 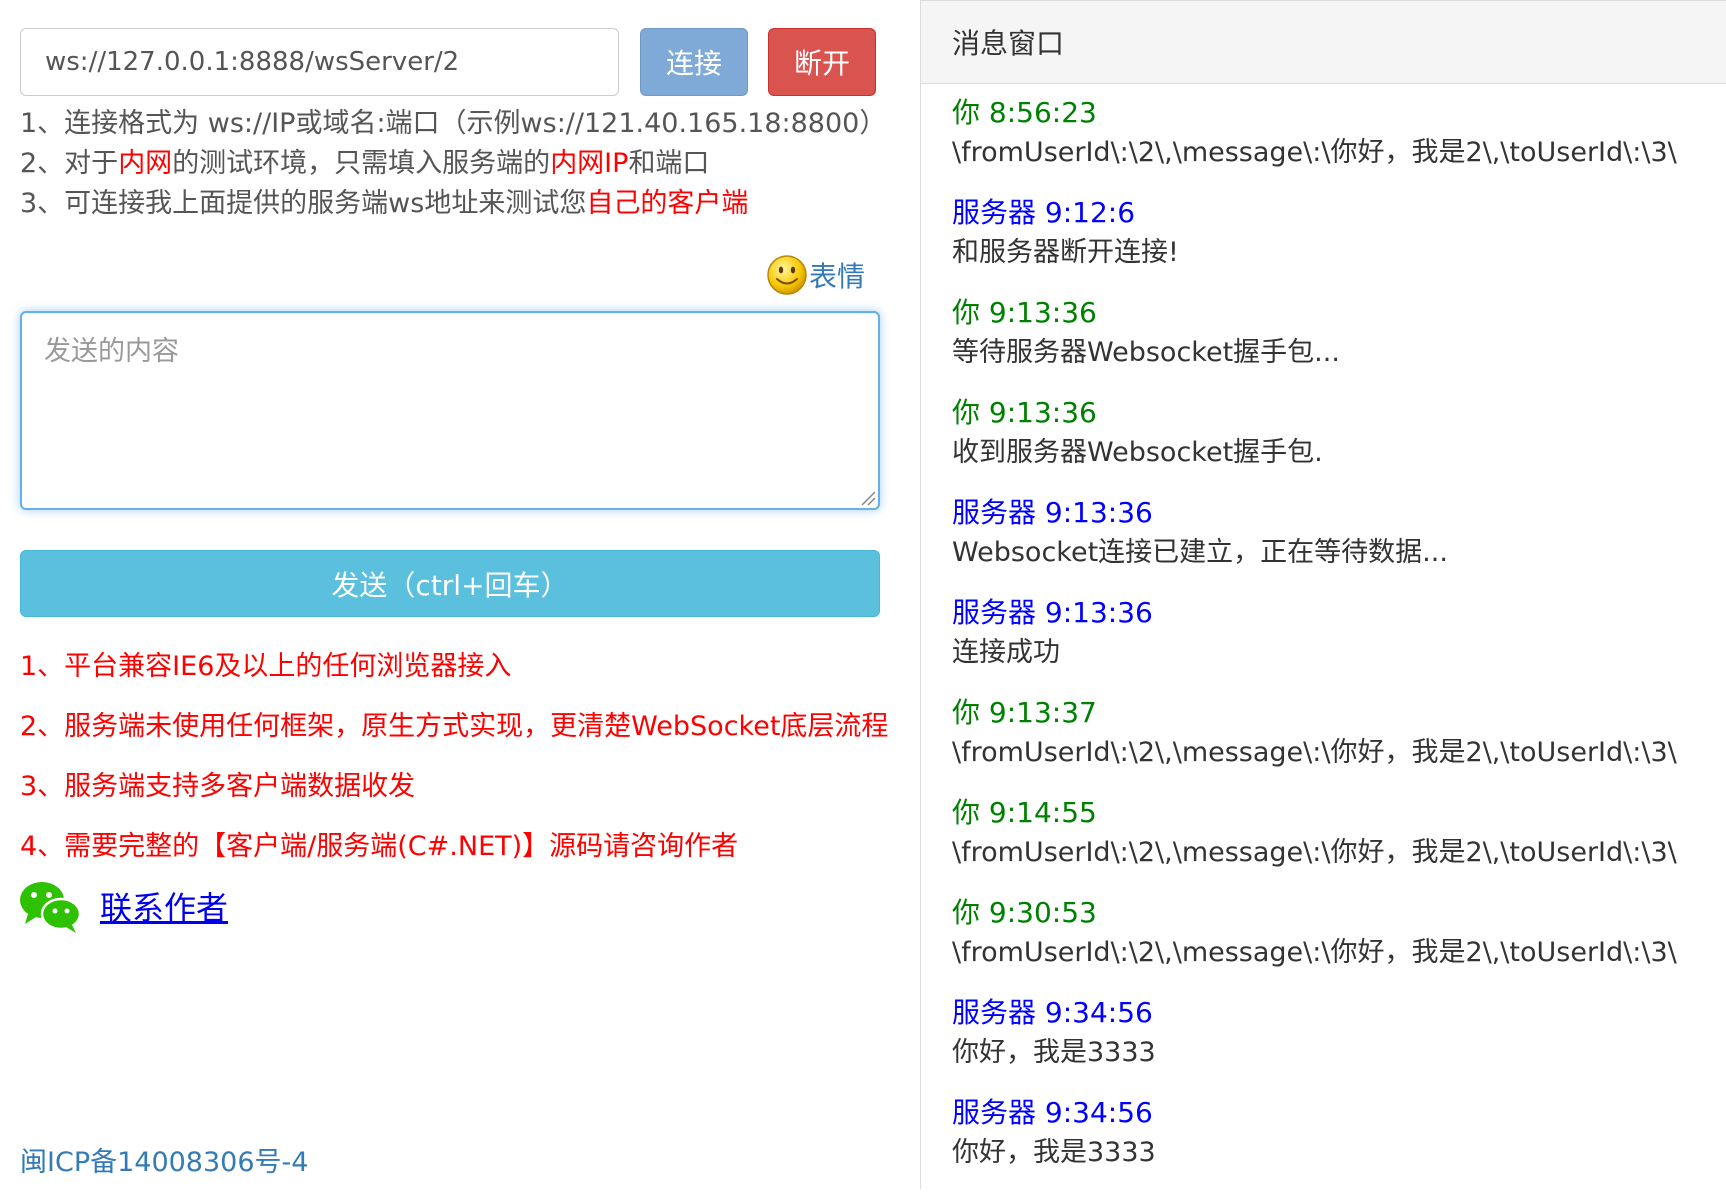 What do you see at coordinates (1337, 813) in the screenshot?
I see `message-header: 你 9:14:55` at bounding box center [1337, 813].